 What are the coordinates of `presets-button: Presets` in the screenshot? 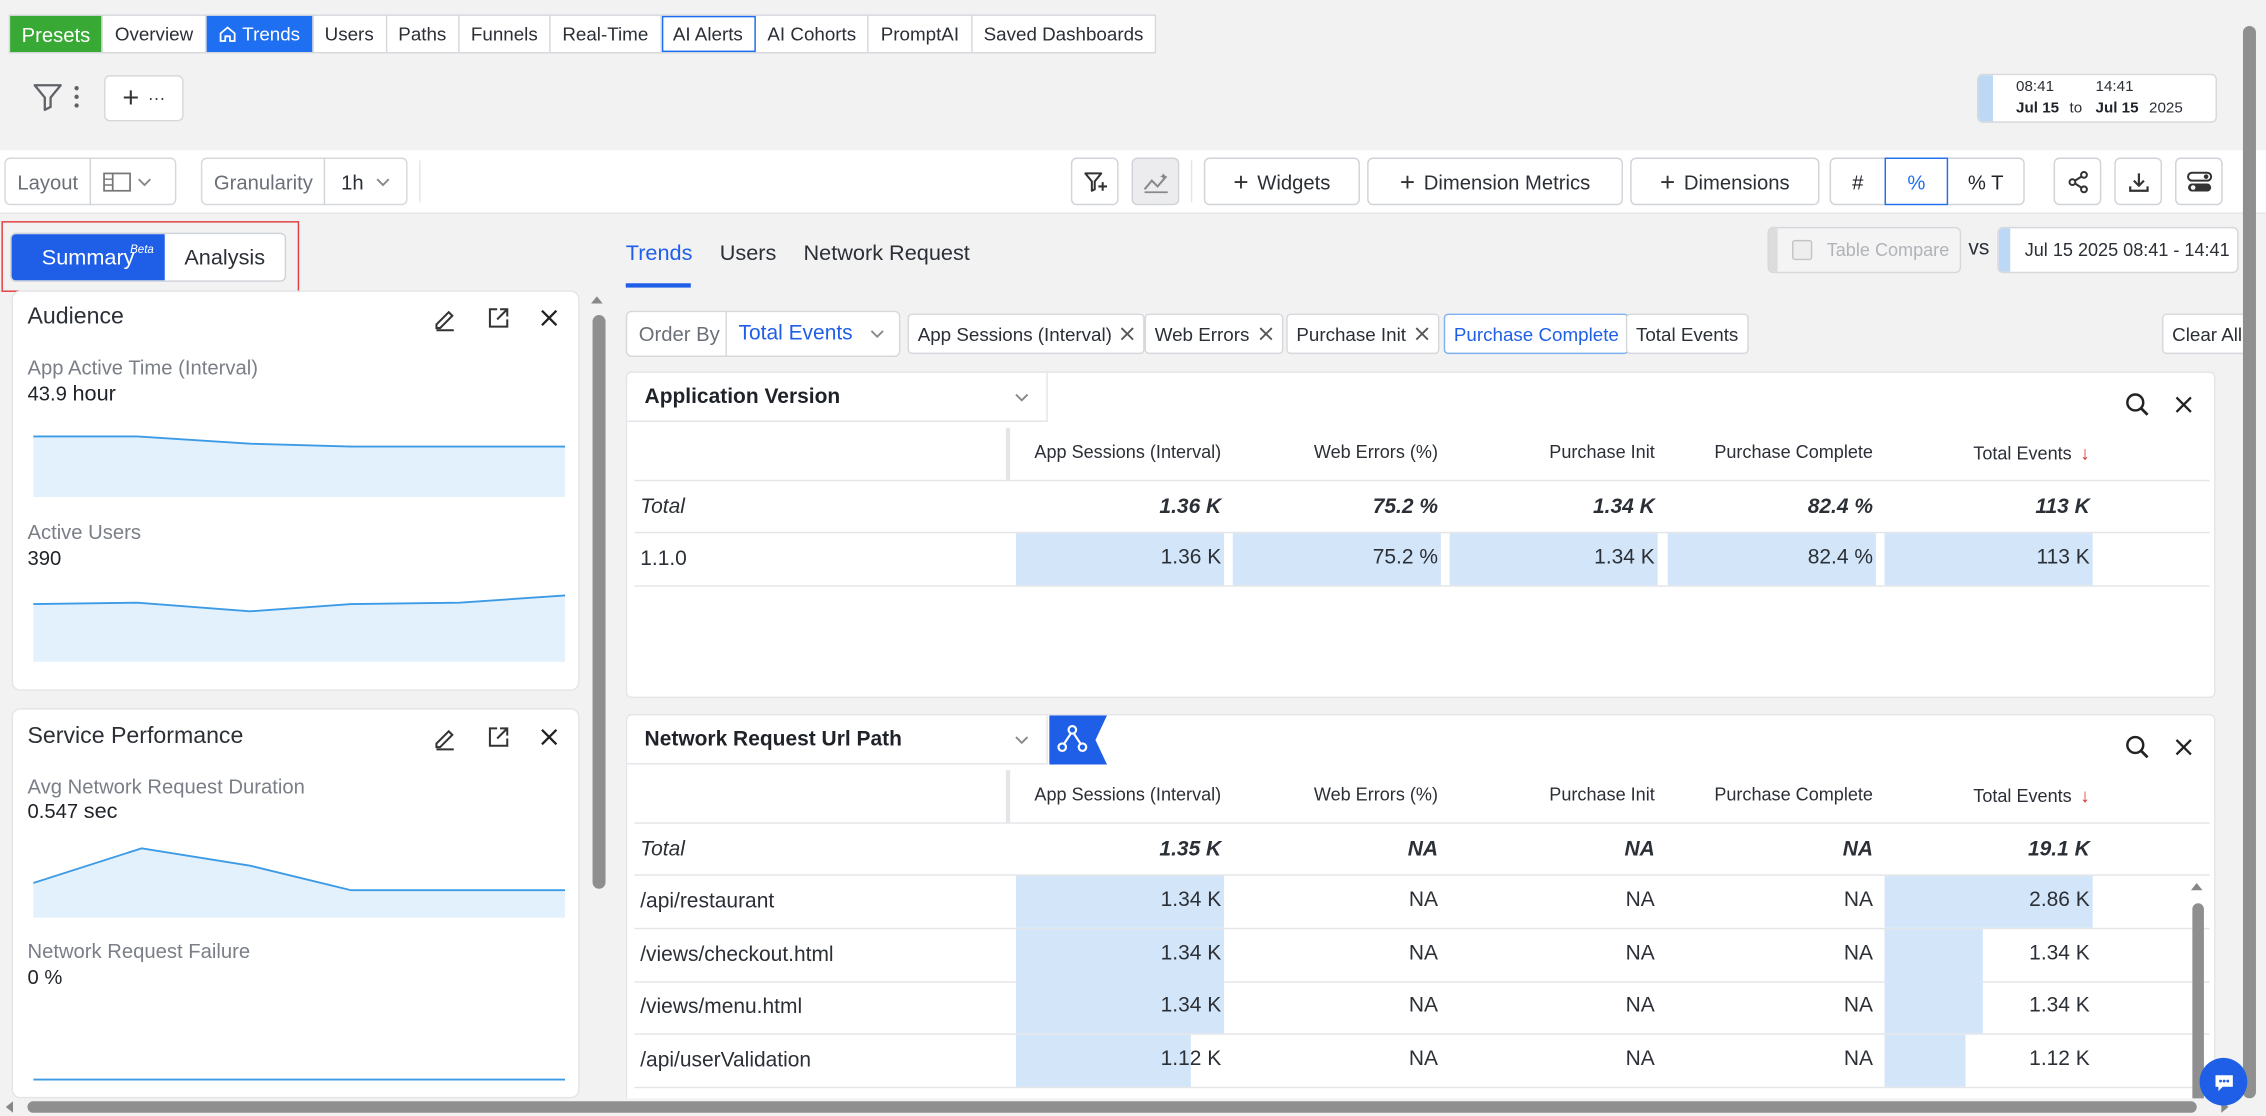 It's located at (57, 34).